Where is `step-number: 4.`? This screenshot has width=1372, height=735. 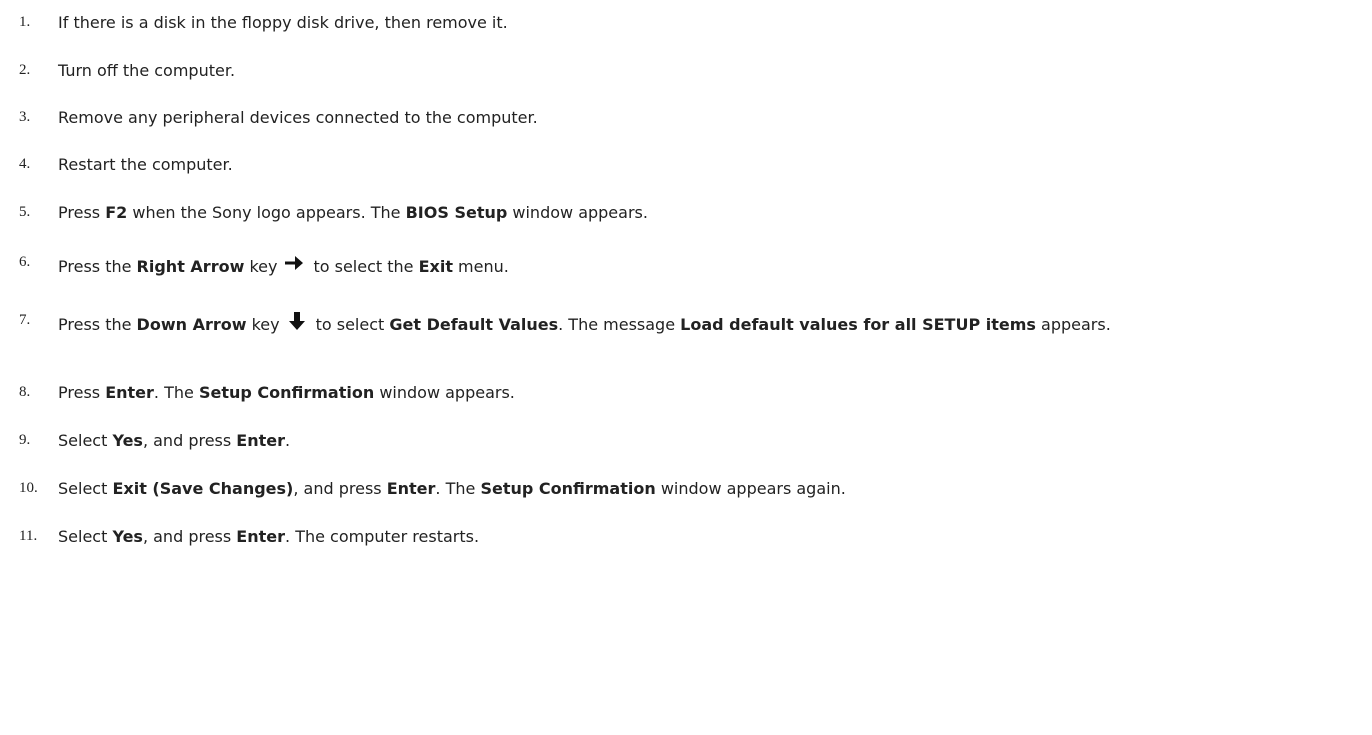
step-number: 4. is located at coordinates (25, 164).